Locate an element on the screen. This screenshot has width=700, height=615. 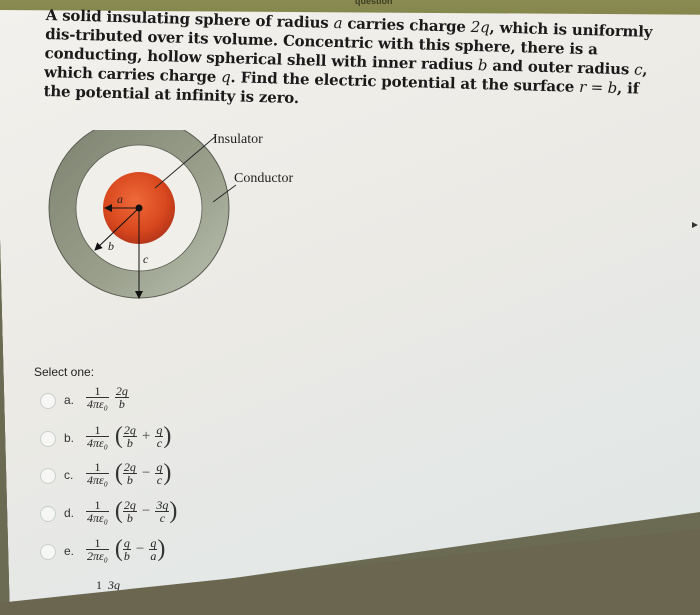
option-formula: 1 2πε₀(q b − q a) is located at coordinates (125, 549).